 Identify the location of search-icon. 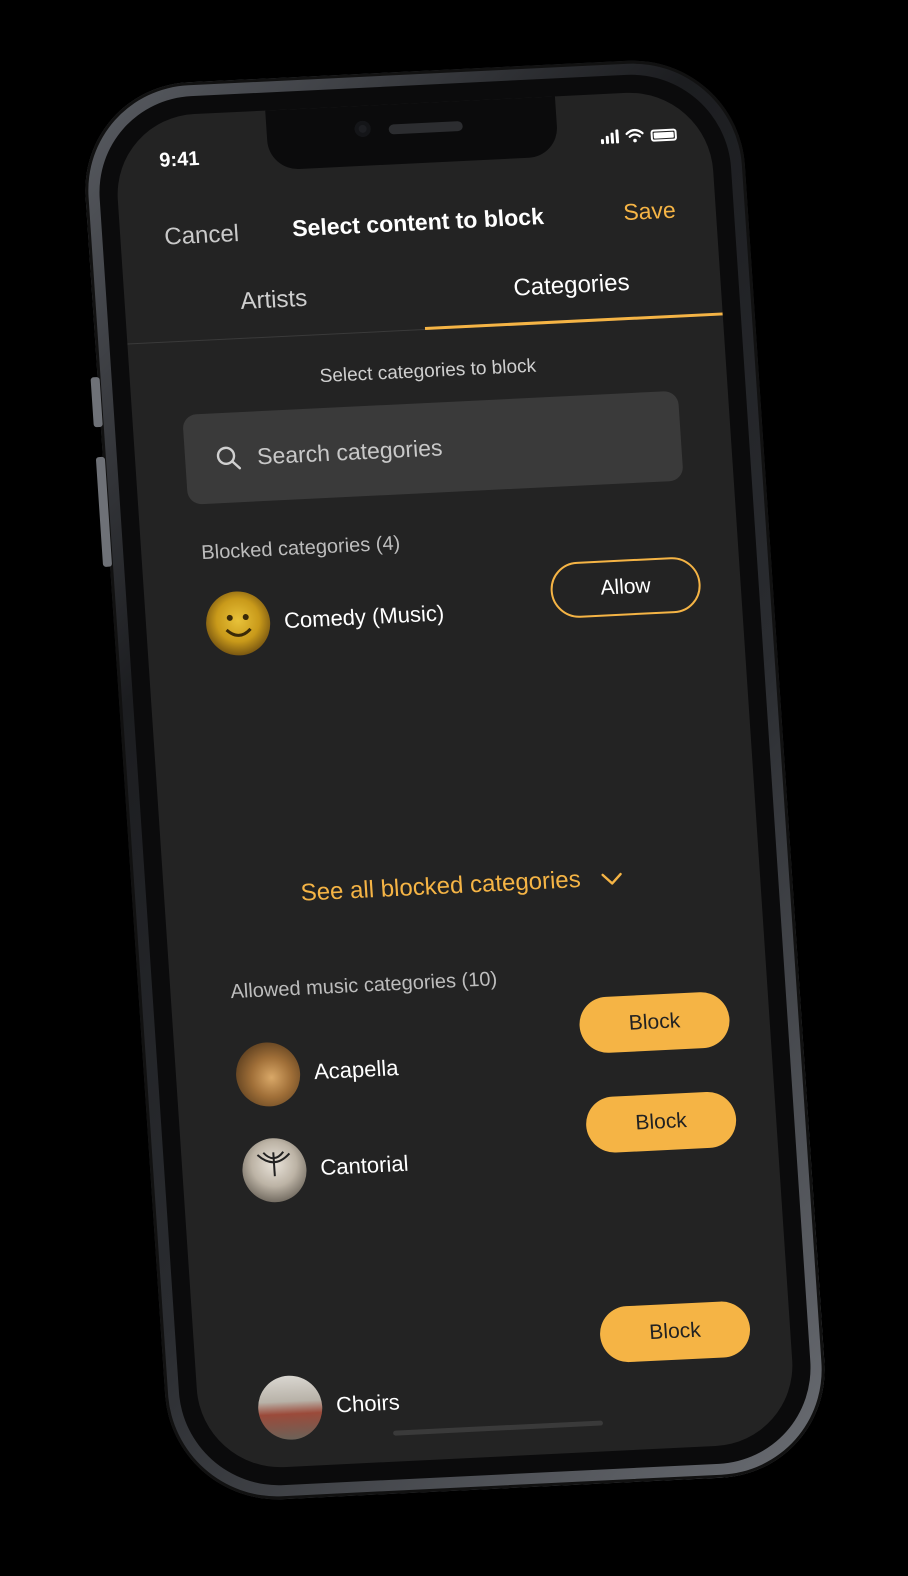
(229, 458).